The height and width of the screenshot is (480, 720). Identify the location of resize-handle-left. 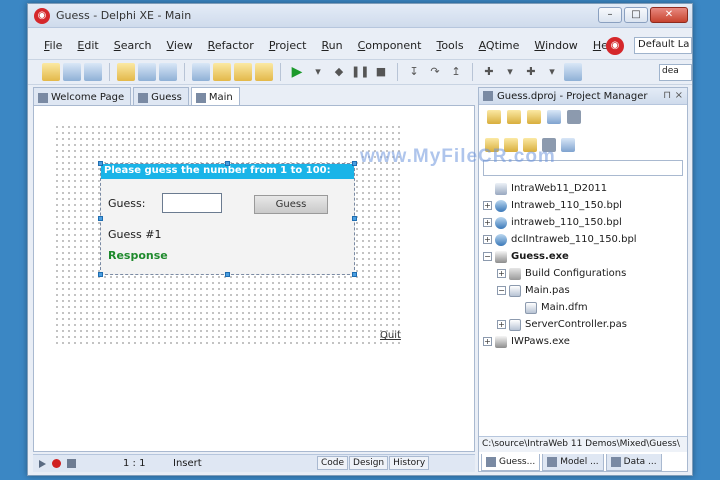
(100, 218).